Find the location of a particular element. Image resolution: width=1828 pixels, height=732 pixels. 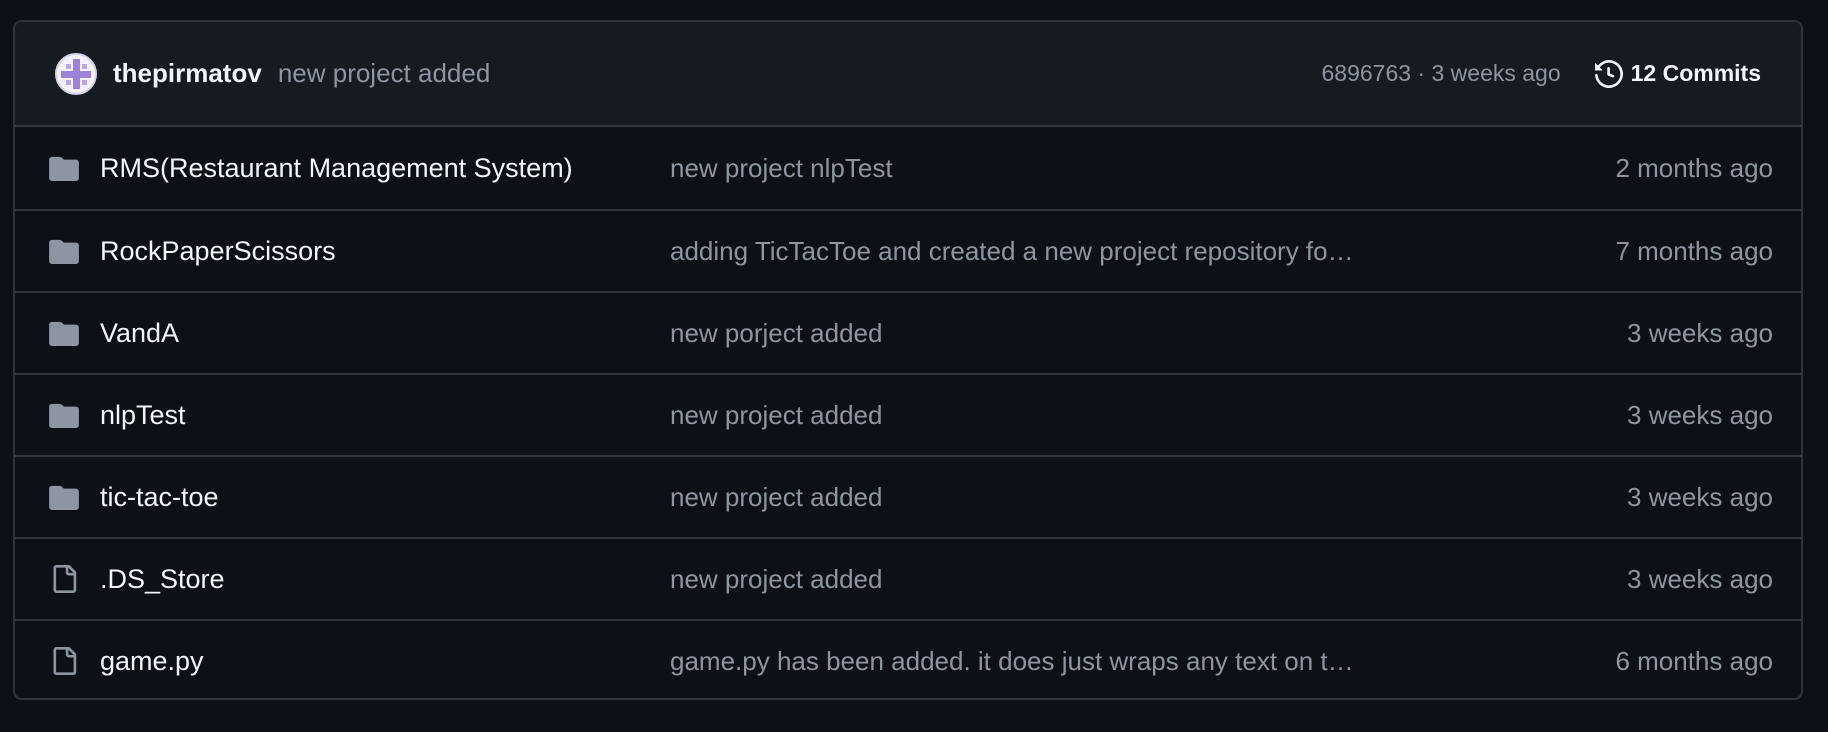

file-name-link: nlpTest is located at coordinates (143, 415).